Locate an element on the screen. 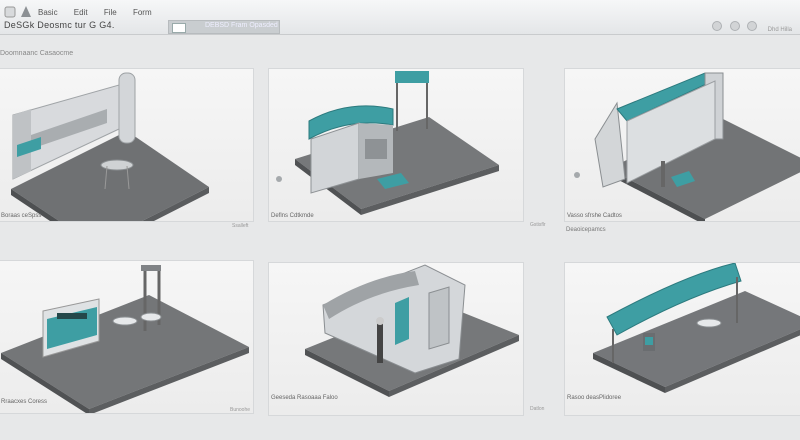 Image resolution: width=800 pixels, height=440 pixels. window-controls: Dhd Hilla is located at coordinates (750, 27).